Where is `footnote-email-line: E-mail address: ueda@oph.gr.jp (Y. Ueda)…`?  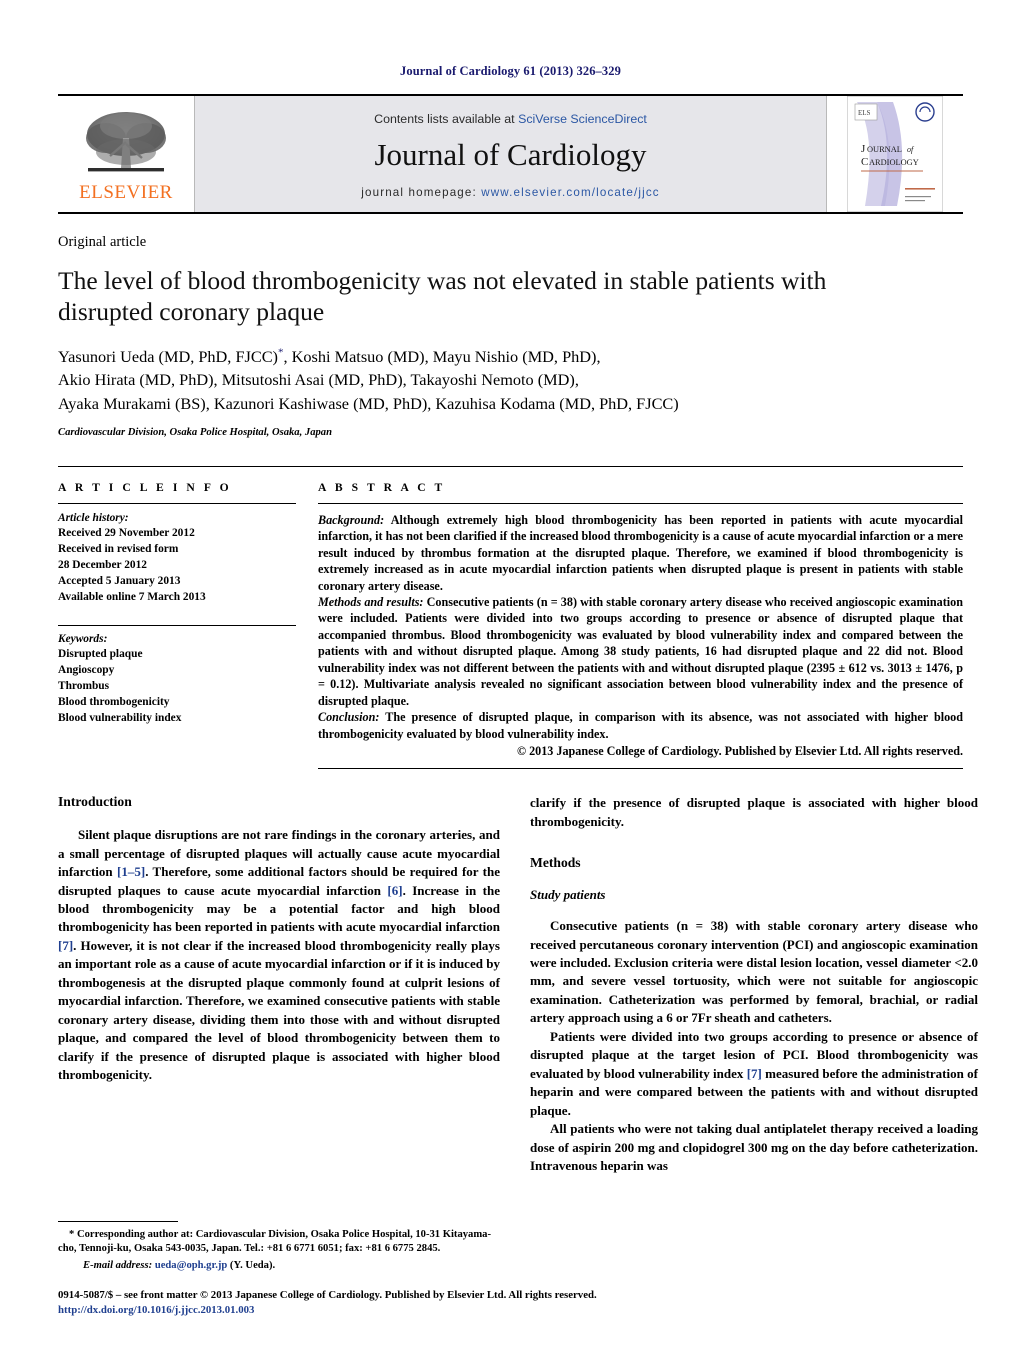
footnote-email-line: E-mail address: ueda@oph.gr.jp (Y. Ueda)… is located at coordinates (279, 1266).